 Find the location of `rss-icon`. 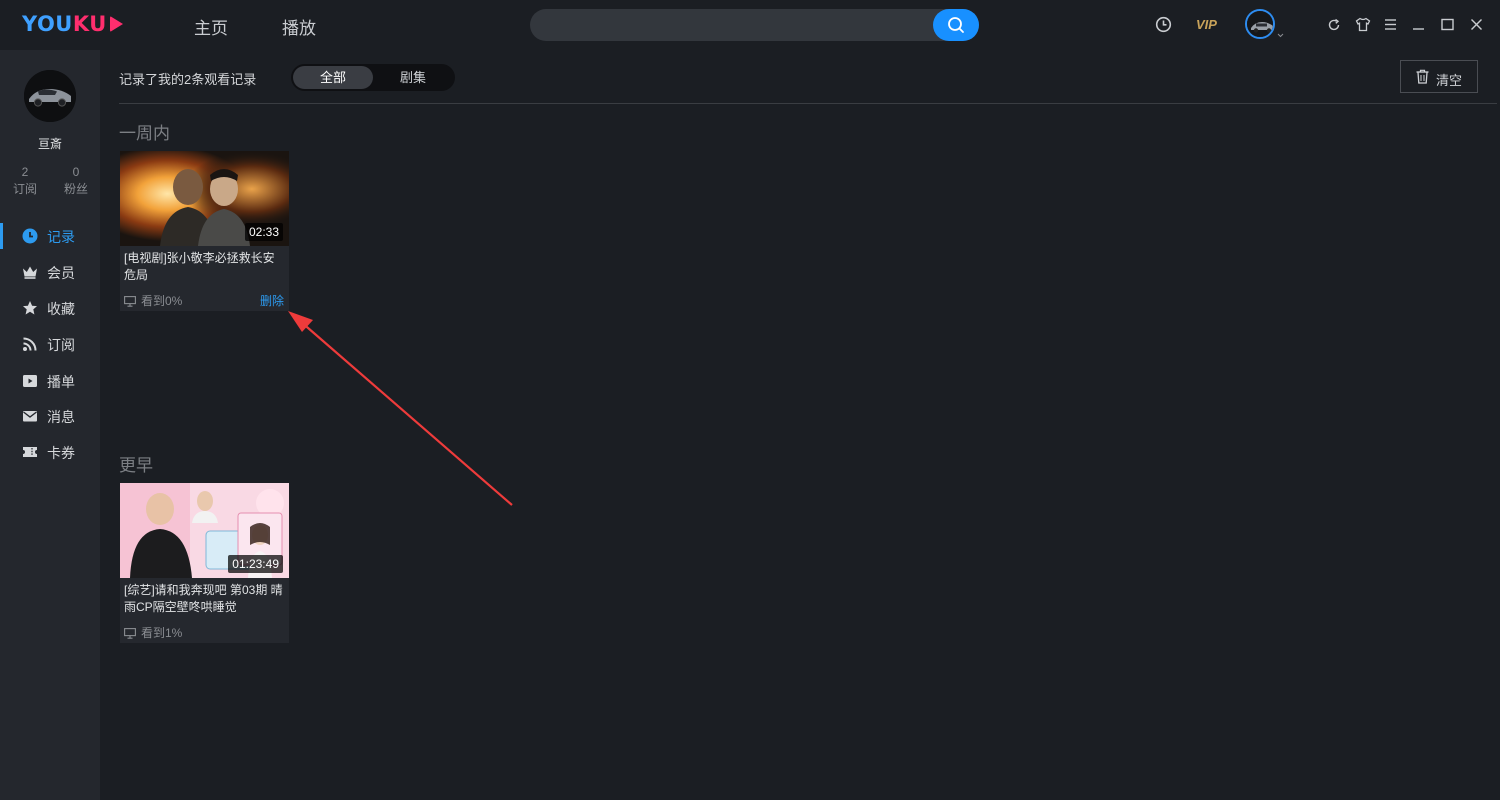

rss-icon is located at coordinates (30, 344).